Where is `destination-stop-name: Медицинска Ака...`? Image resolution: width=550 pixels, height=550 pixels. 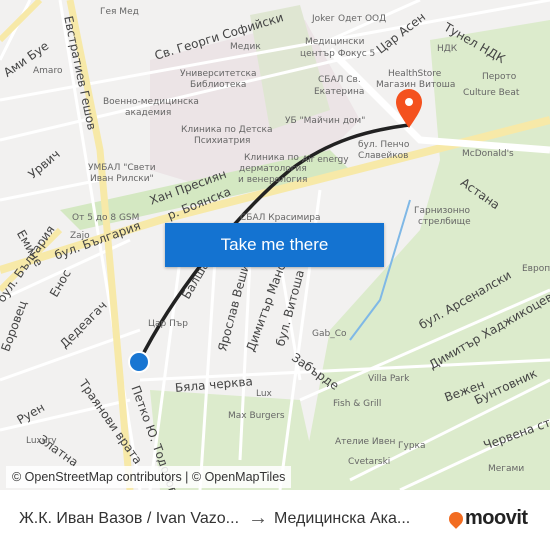 destination-stop-name: Медицинска Ака... is located at coordinates (342, 518).